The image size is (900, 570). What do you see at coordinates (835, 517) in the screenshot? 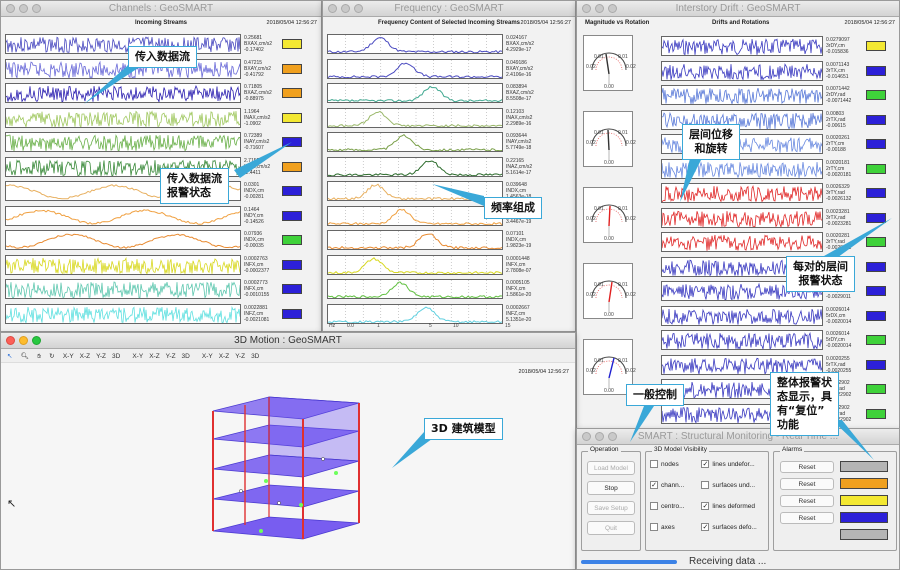
I see `alarm-row: Reset` at bounding box center [835, 517].